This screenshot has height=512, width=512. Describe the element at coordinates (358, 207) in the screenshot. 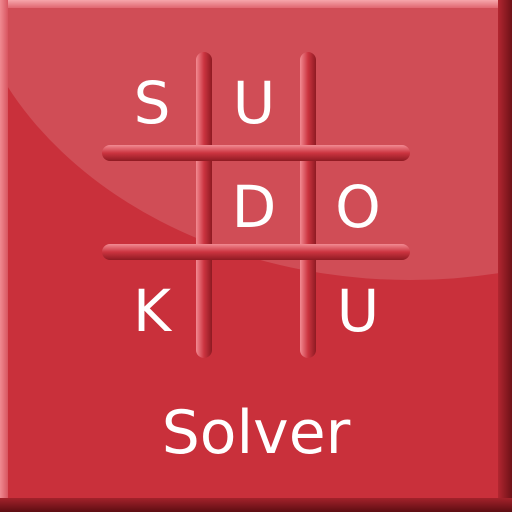

I see `grid-letter-o: O` at that location.